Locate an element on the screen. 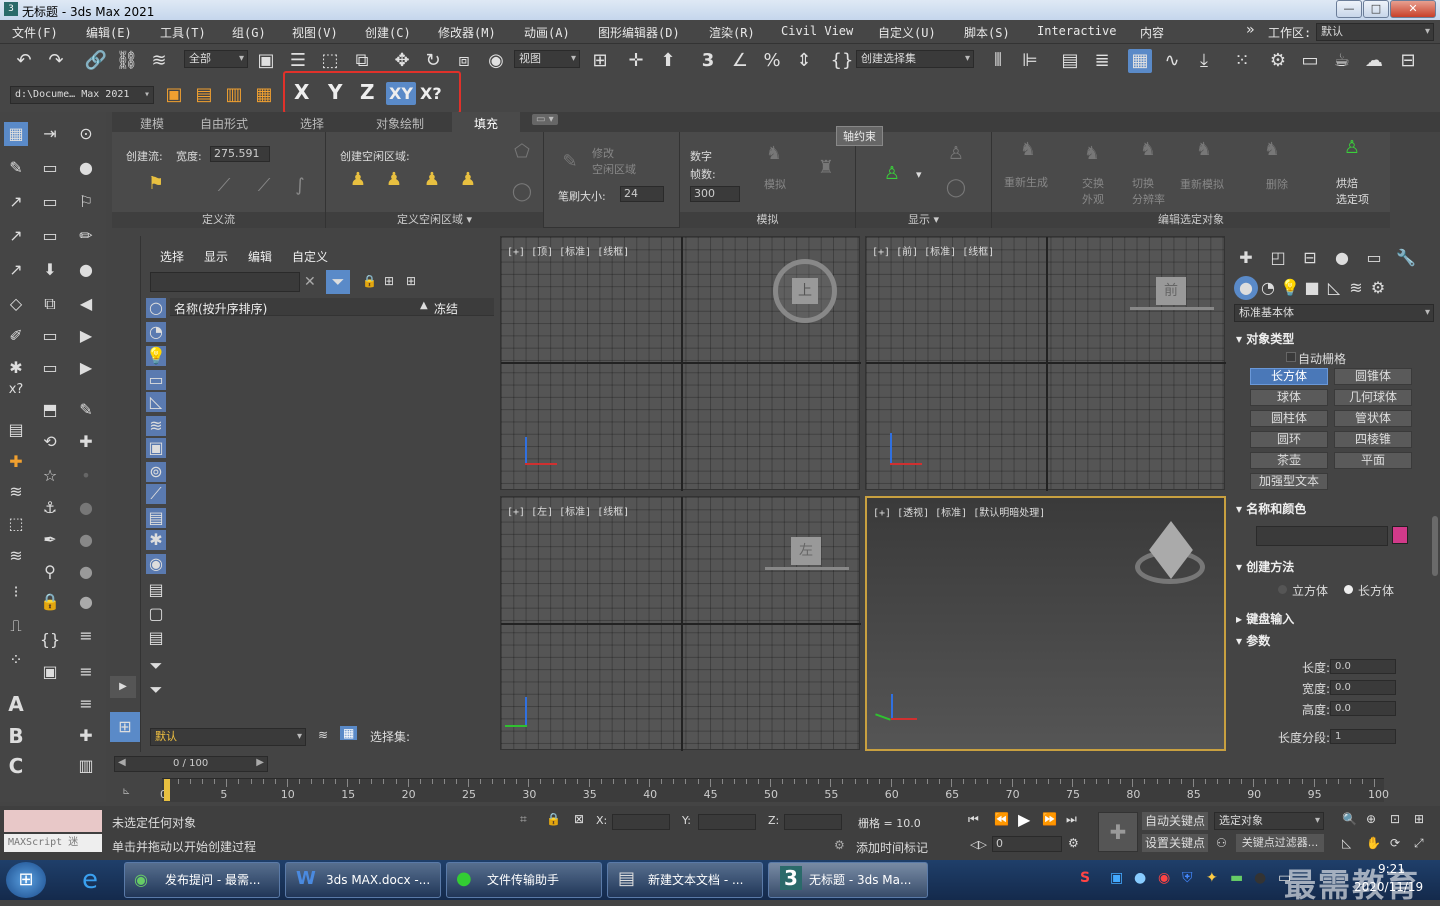 The width and height of the screenshot is (1440, 906). plane-button: 平面 is located at coordinates (1373, 460).